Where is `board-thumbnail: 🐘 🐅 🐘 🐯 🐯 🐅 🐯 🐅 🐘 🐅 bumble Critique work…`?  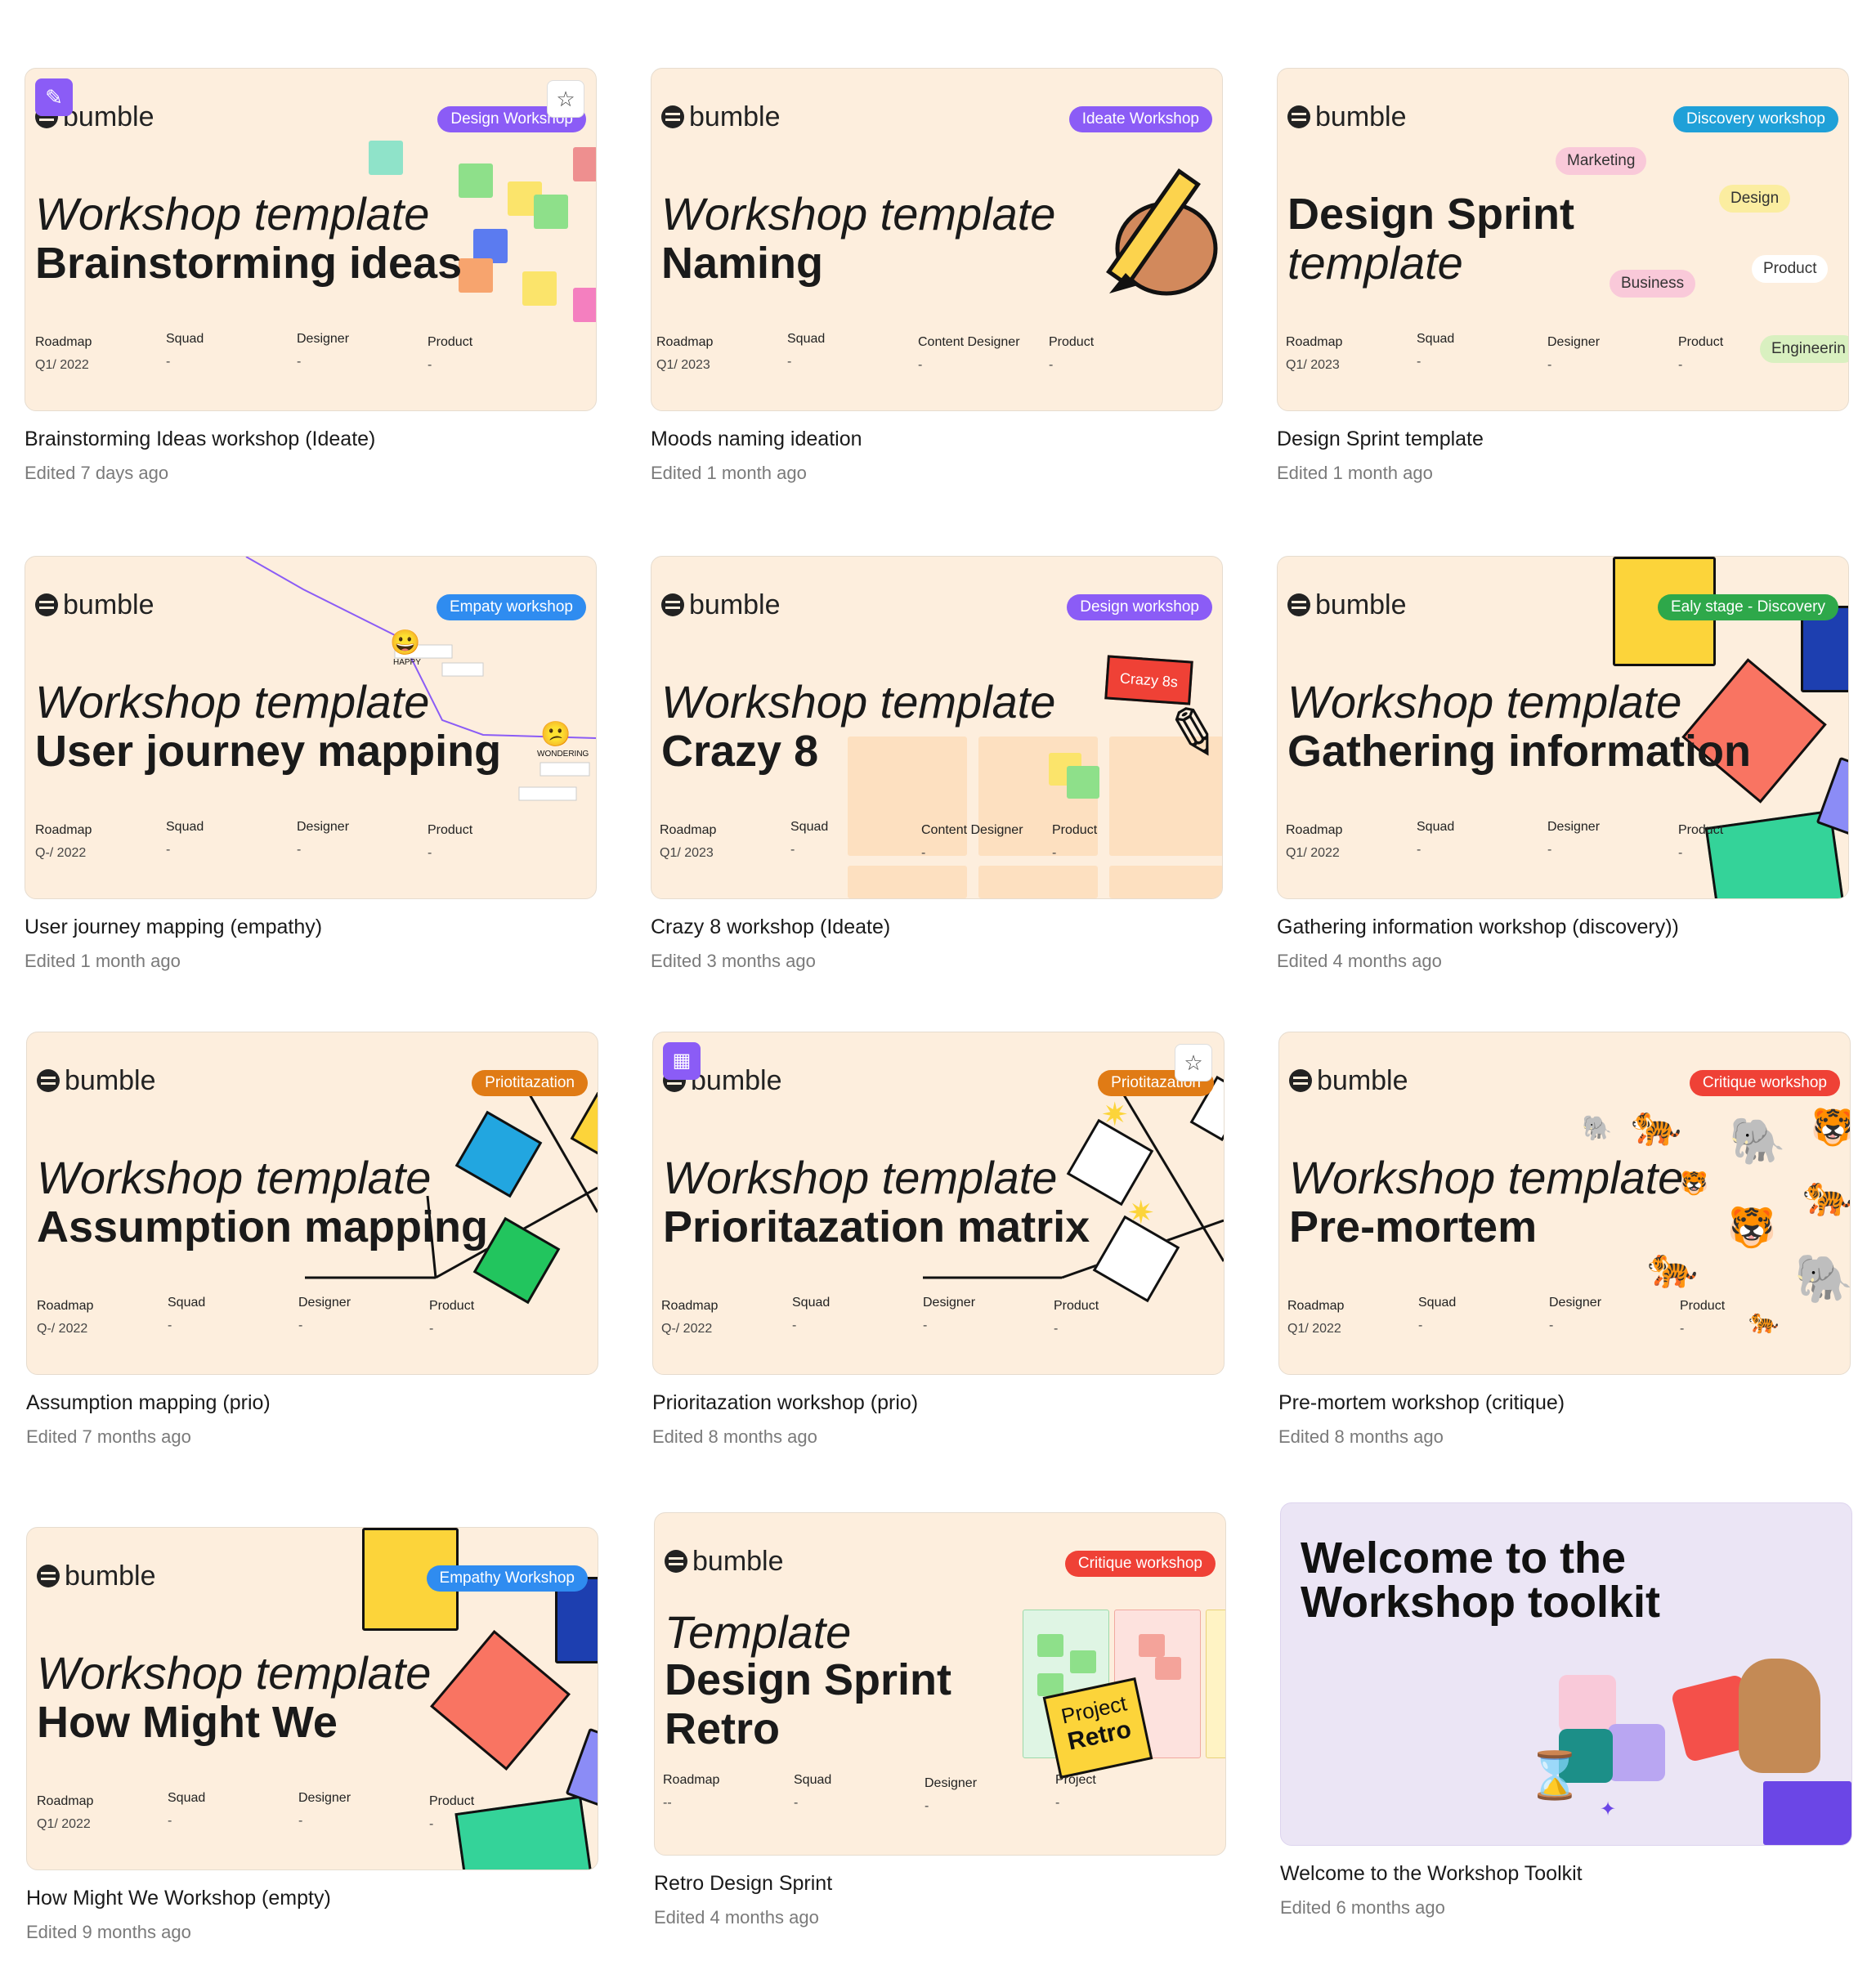
board-thumbnail: 🐘 🐅 🐘 🐯 🐯 🐅 🐯 🐅 🐘 🐅 bumble Critique work… is located at coordinates (1564, 1204).